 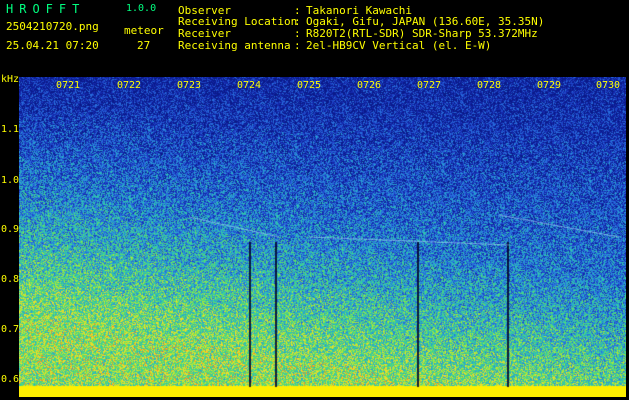 What do you see at coordinates (68, 85) in the screenshot?
I see `time-tick-0721: 0721` at bounding box center [68, 85].